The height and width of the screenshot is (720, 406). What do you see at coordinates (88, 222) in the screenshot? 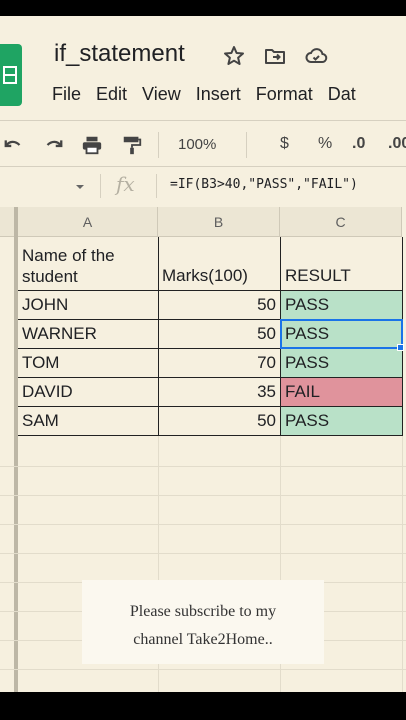
I see `column-header-a: A` at bounding box center [88, 222].